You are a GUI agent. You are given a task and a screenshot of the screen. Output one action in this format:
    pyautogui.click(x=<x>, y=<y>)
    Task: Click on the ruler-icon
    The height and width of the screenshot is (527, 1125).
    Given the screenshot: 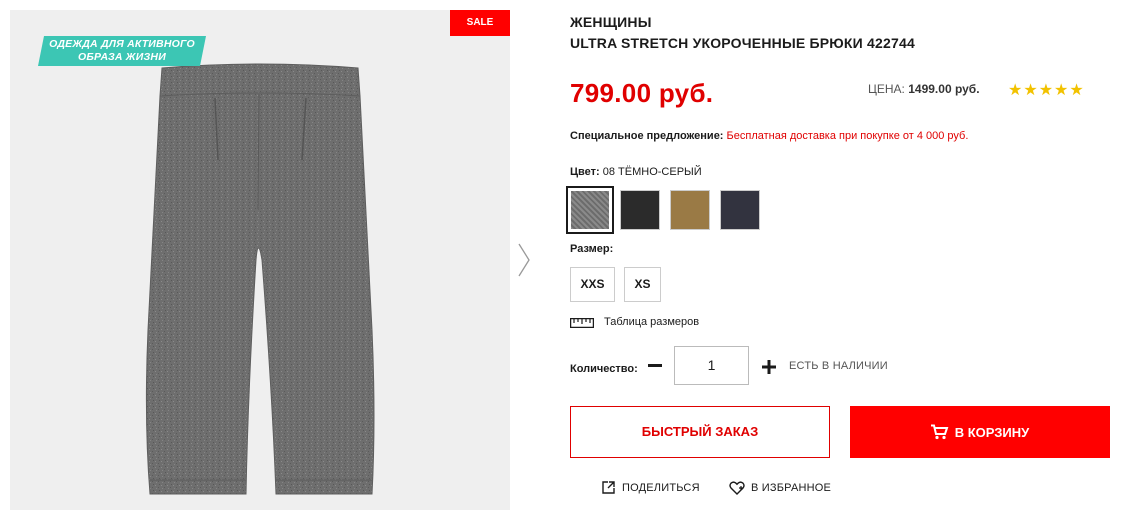 What is the action you would take?
    pyautogui.click(x=582, y=323)
    